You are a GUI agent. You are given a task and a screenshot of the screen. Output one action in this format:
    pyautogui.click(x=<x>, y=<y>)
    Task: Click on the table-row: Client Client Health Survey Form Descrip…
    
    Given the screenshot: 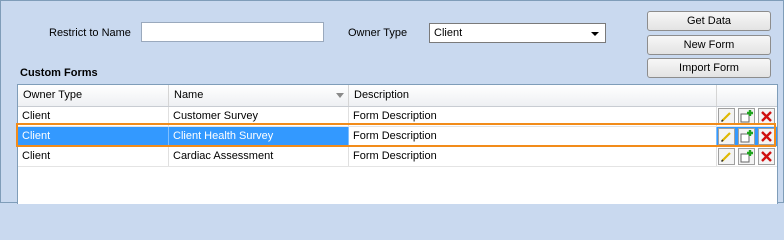 What is the action you would take?
    pyautogui.click(x=397, y=137)
    